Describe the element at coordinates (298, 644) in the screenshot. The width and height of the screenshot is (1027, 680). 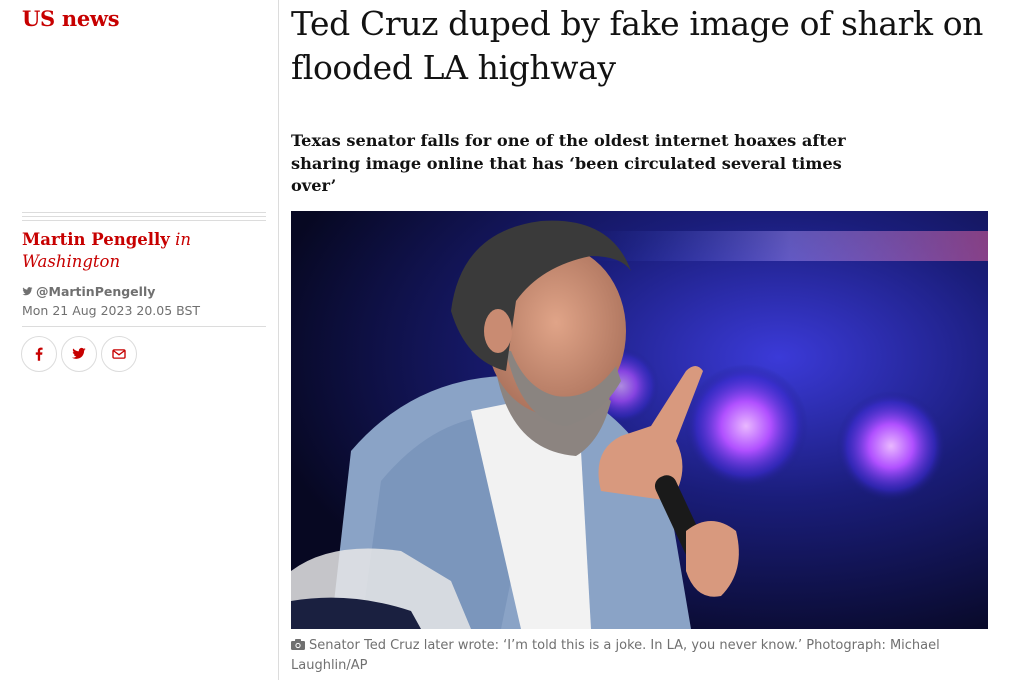
I see `camera-icon` at that location.